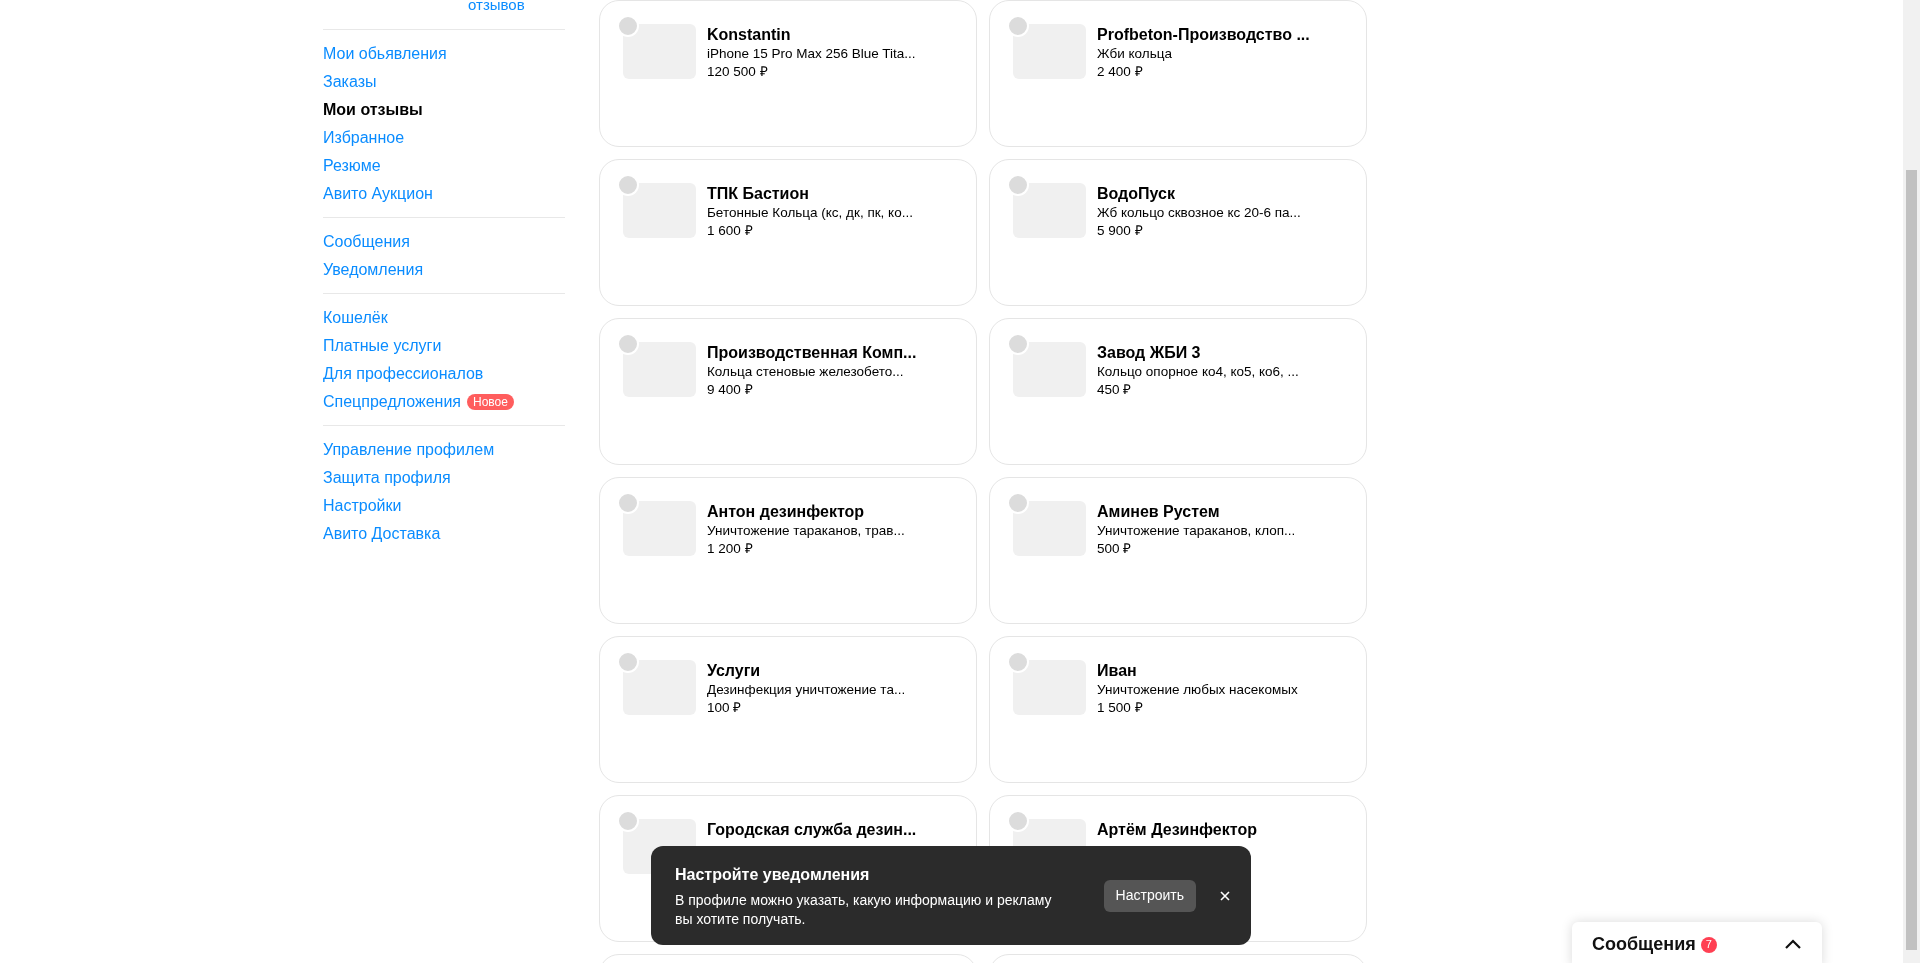  I want to click on listing-price: 500 ₽, so click(1115, 549).